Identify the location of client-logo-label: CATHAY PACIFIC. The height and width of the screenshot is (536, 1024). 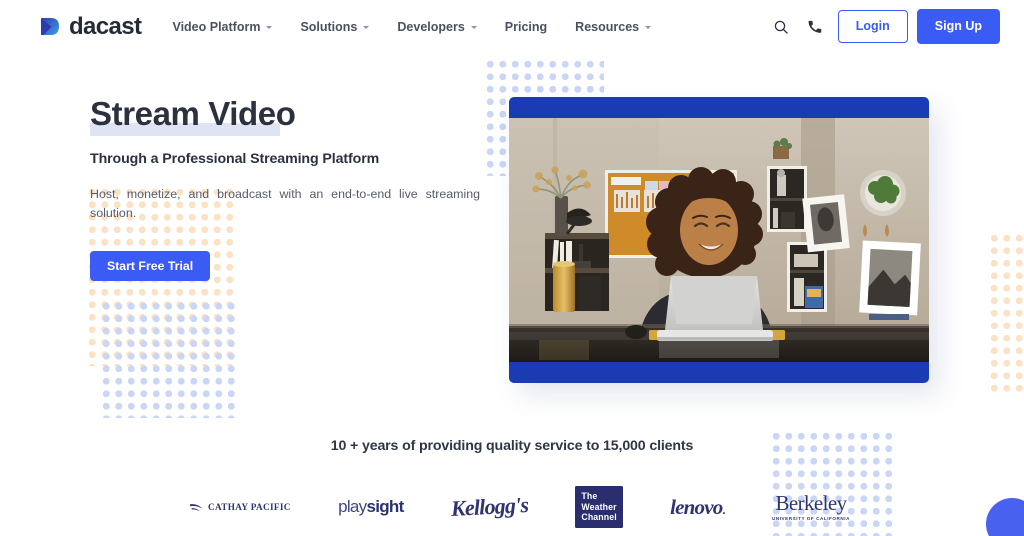
(249, 507).